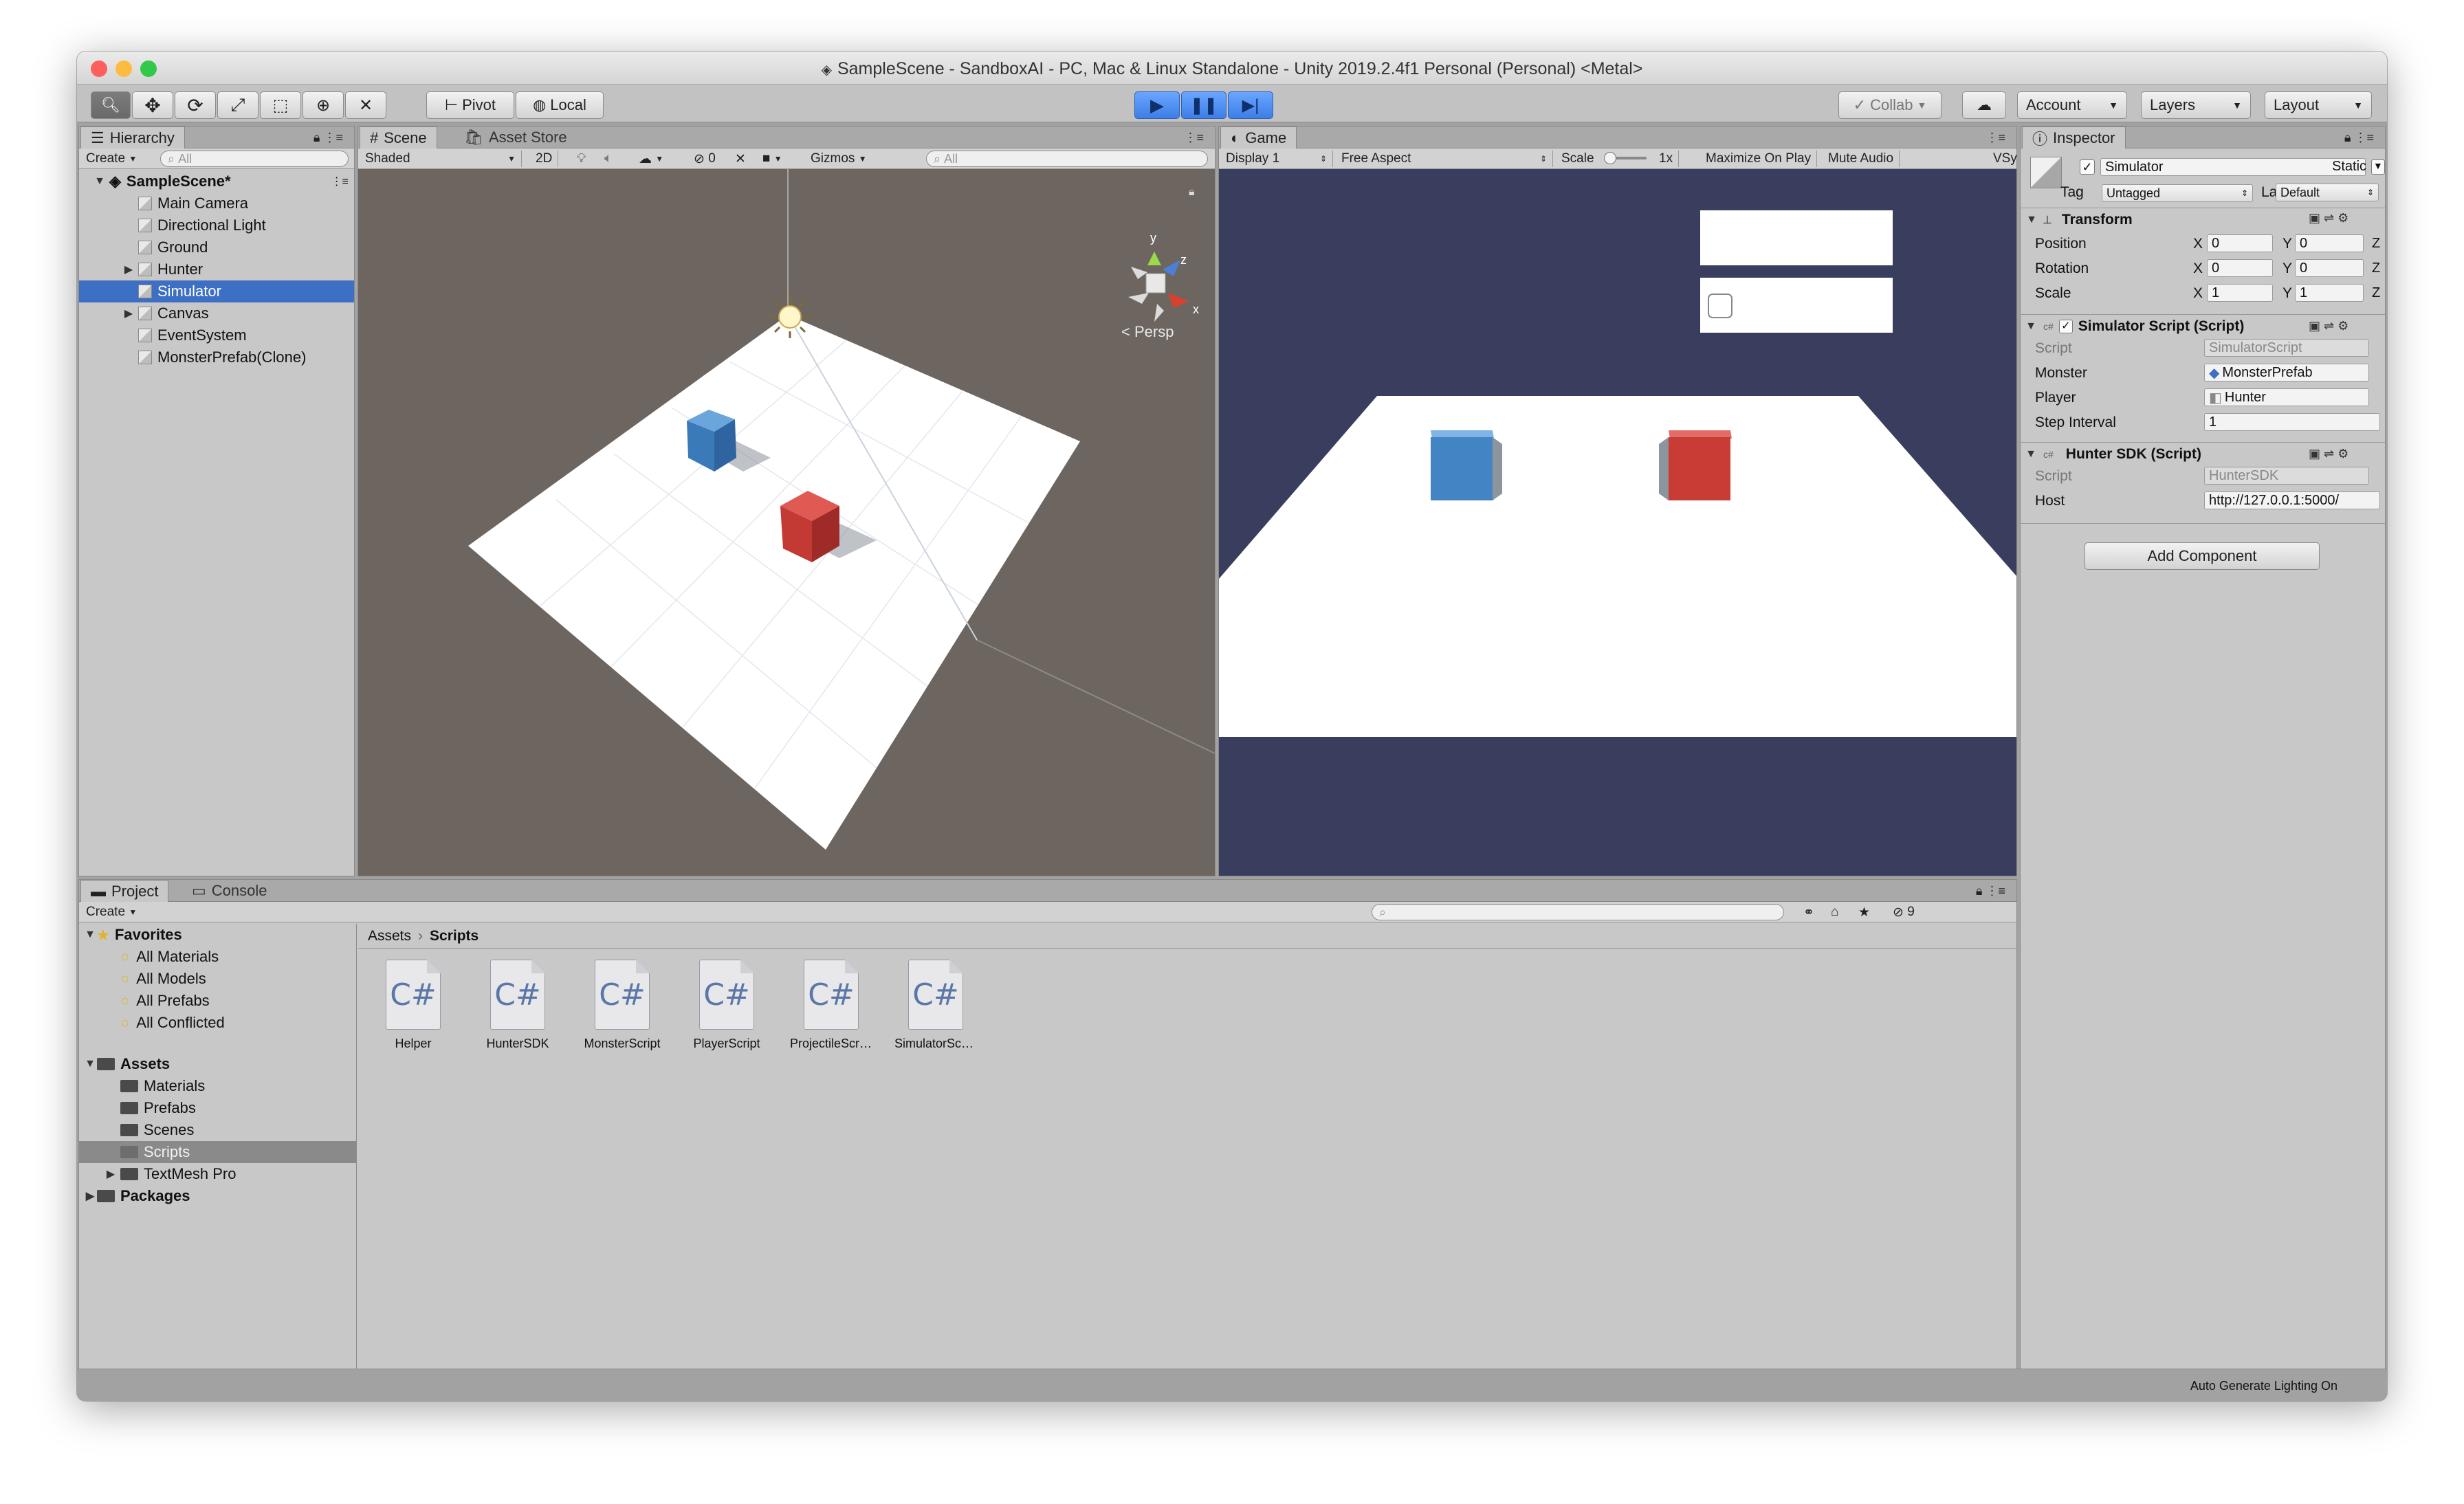 The image size is (2464, 1504). What do you see at coordinates (1276, 159) in the screenshot?
I see `display-dropdown: Display 1 ⇕` at bounding box center [1276, 159].